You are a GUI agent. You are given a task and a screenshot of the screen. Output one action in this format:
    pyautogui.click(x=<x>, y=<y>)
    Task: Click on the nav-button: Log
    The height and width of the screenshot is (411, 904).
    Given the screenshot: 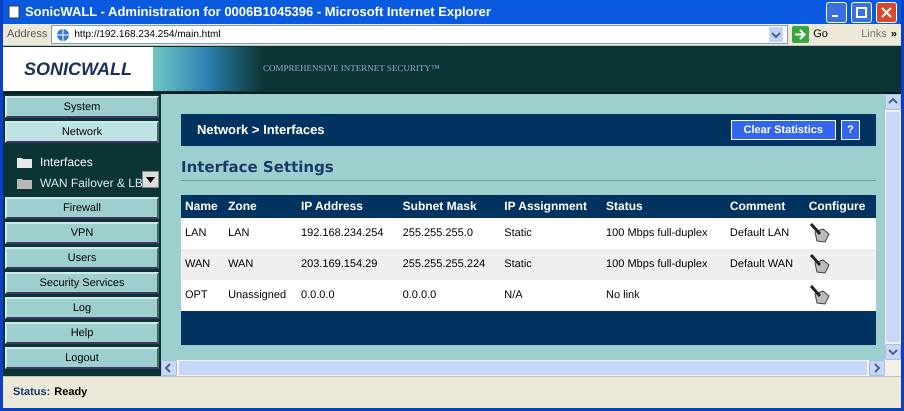 What is the action you would take?
    pyautogui.click(x=82, y=308)
    